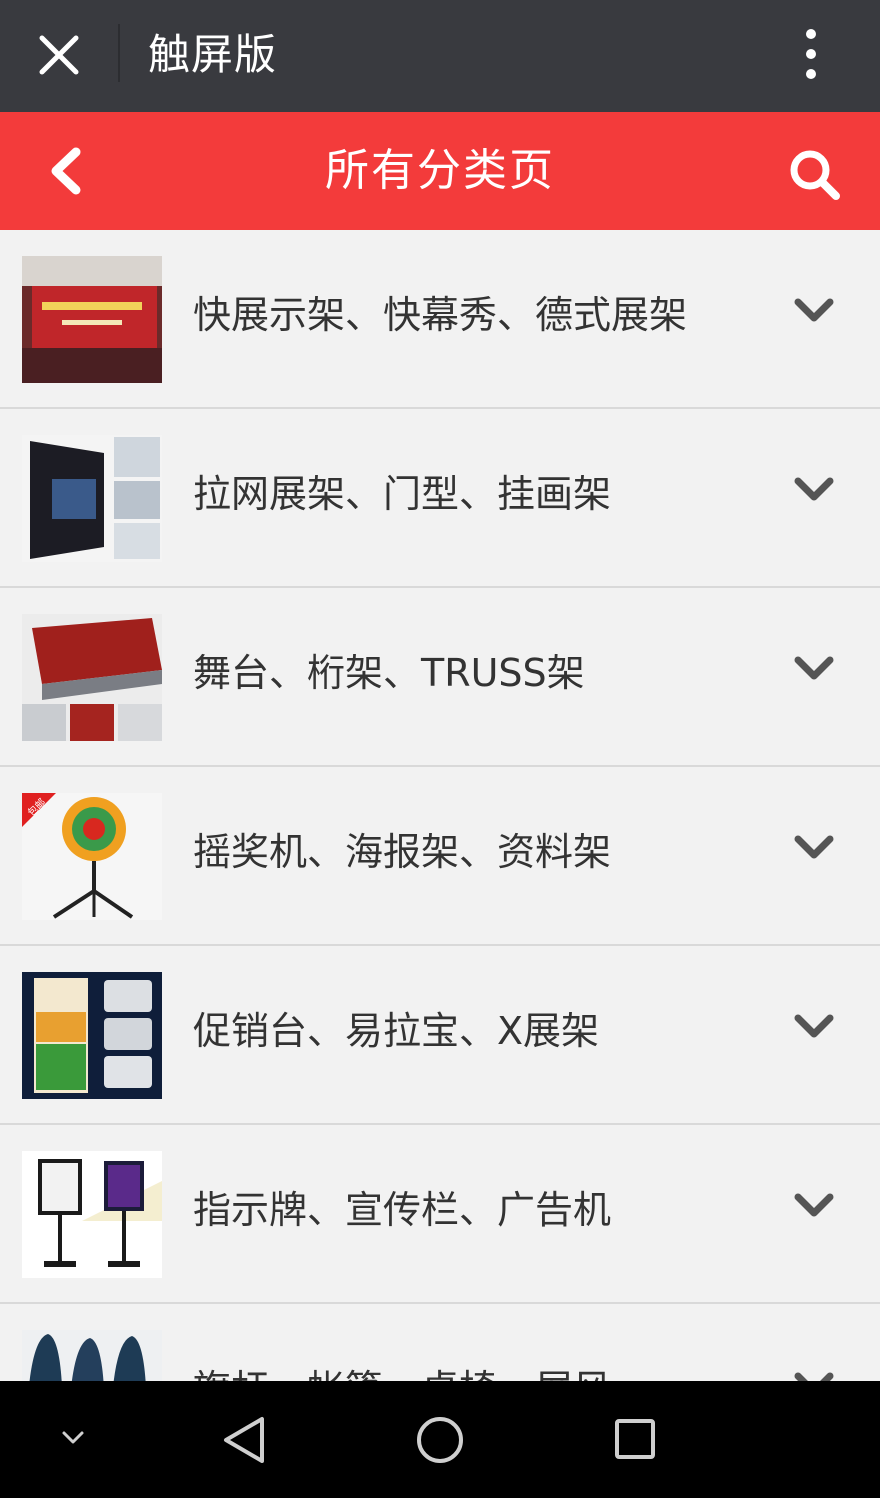  I want to click on category-row: 舞台、桁架、TRUSS架, so click(440, 677).